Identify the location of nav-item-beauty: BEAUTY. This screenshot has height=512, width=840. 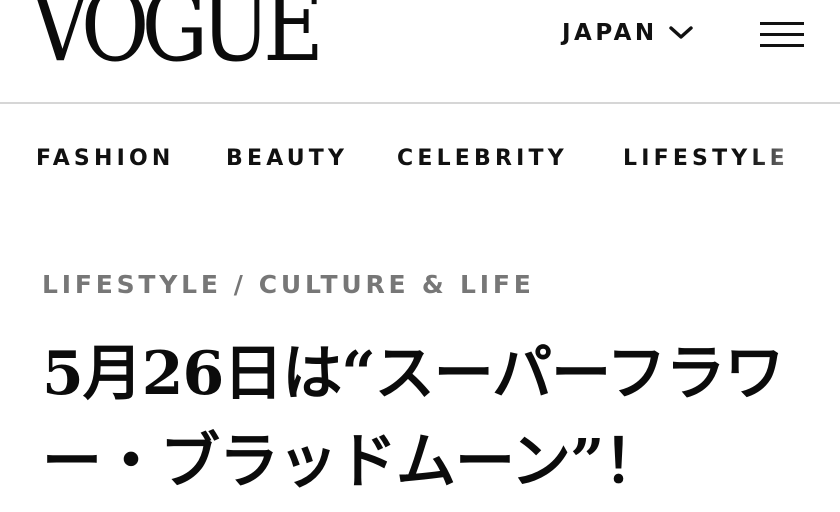
(287, 159).